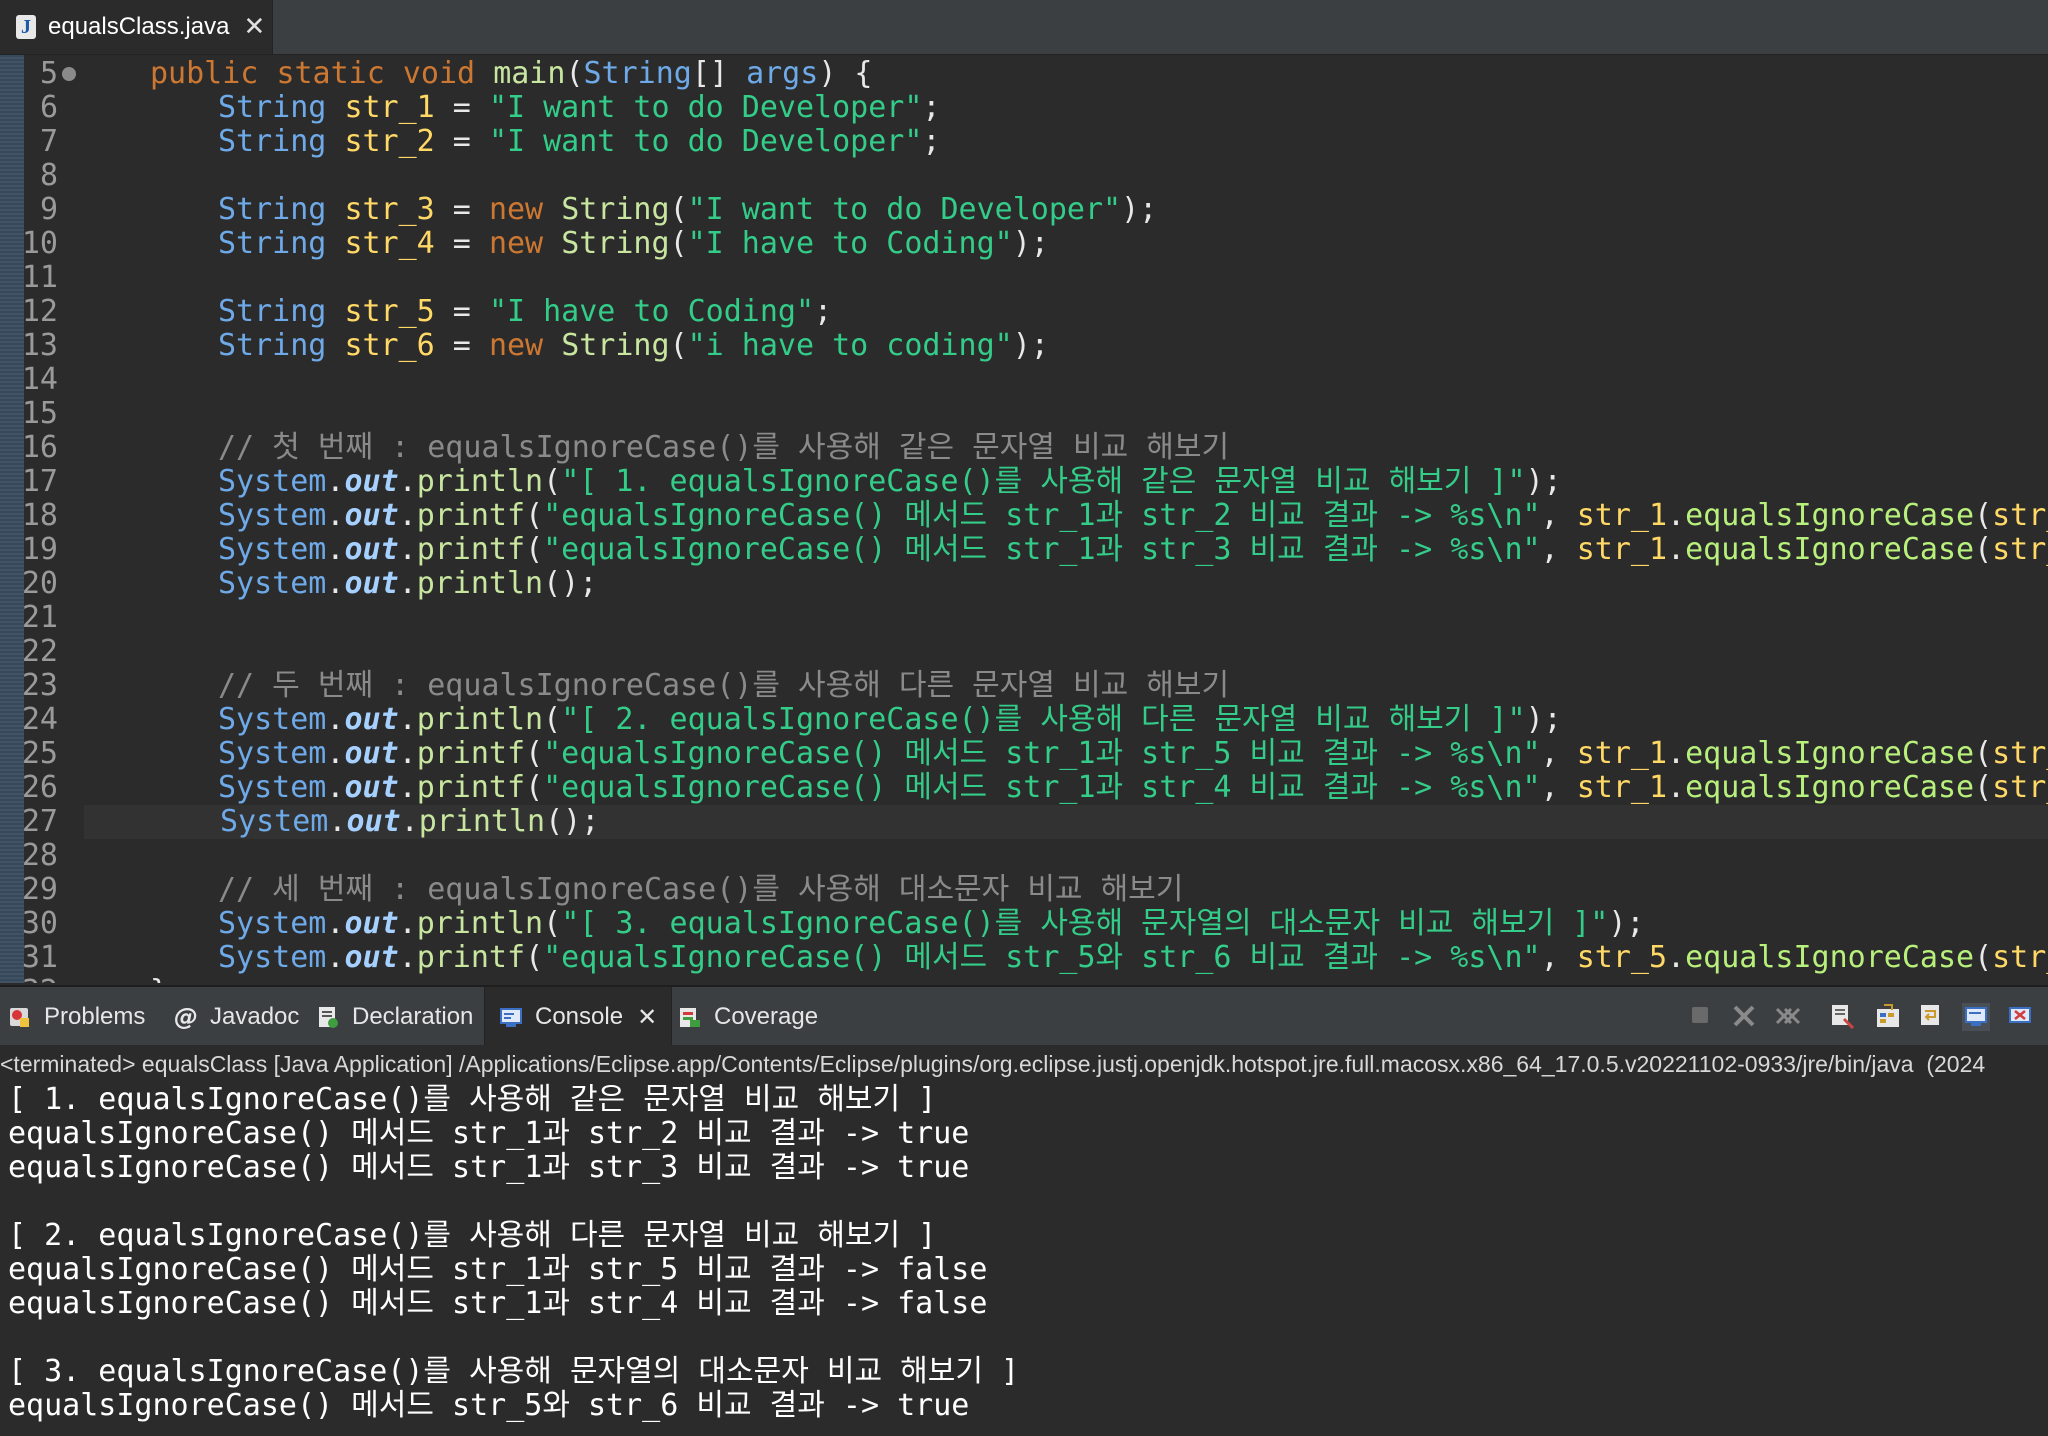 Image resolution: width=2048 pixels, height=1436 pixels. I want to click on code-token: }, so click(159, 979).